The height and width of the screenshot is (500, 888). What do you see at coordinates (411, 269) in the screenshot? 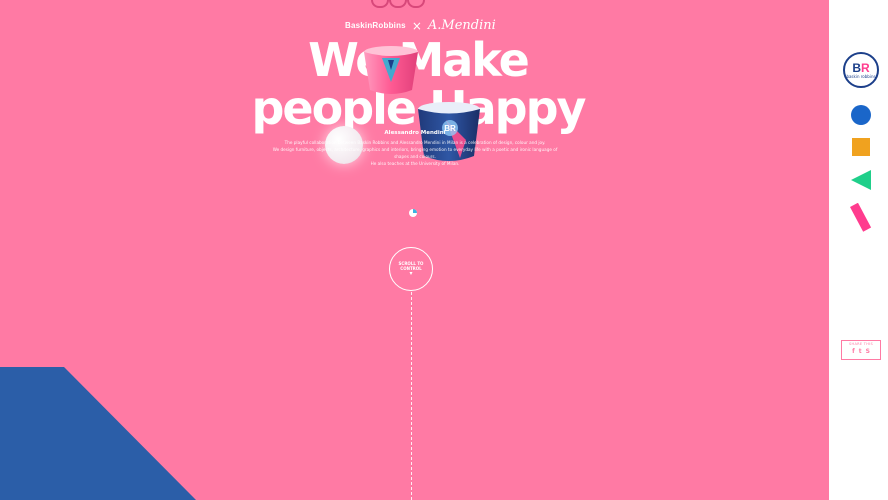
I see `scroll-to-control-button: SCROLL TO CONTROL ▾` at bounding box center [411, 269].